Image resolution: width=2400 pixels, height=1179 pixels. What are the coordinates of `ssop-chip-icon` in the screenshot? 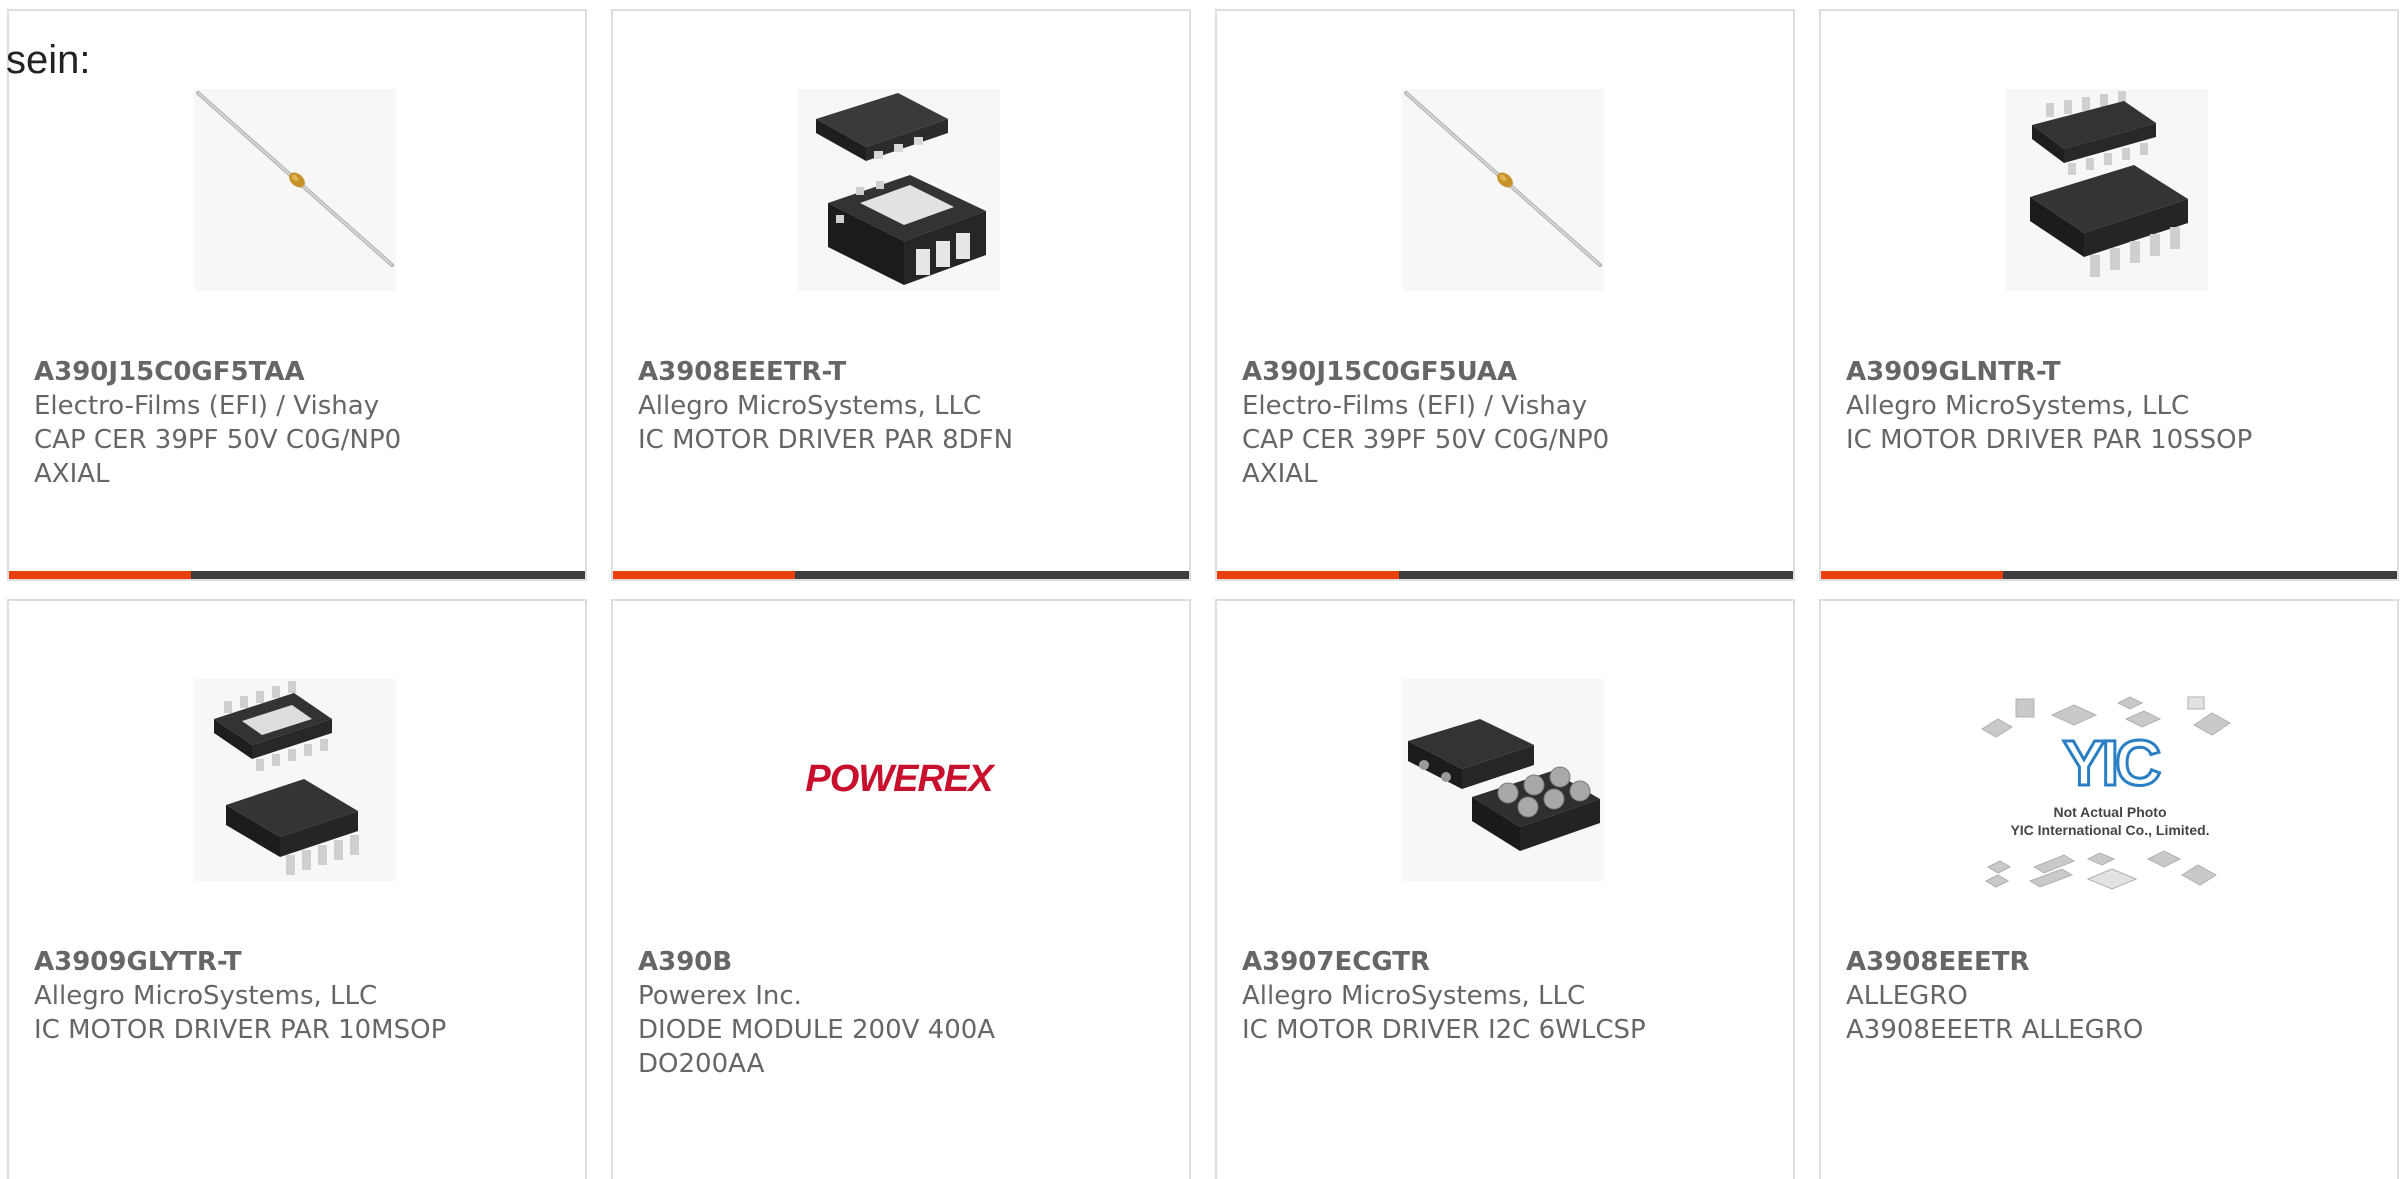 It's located at (2107, 190).